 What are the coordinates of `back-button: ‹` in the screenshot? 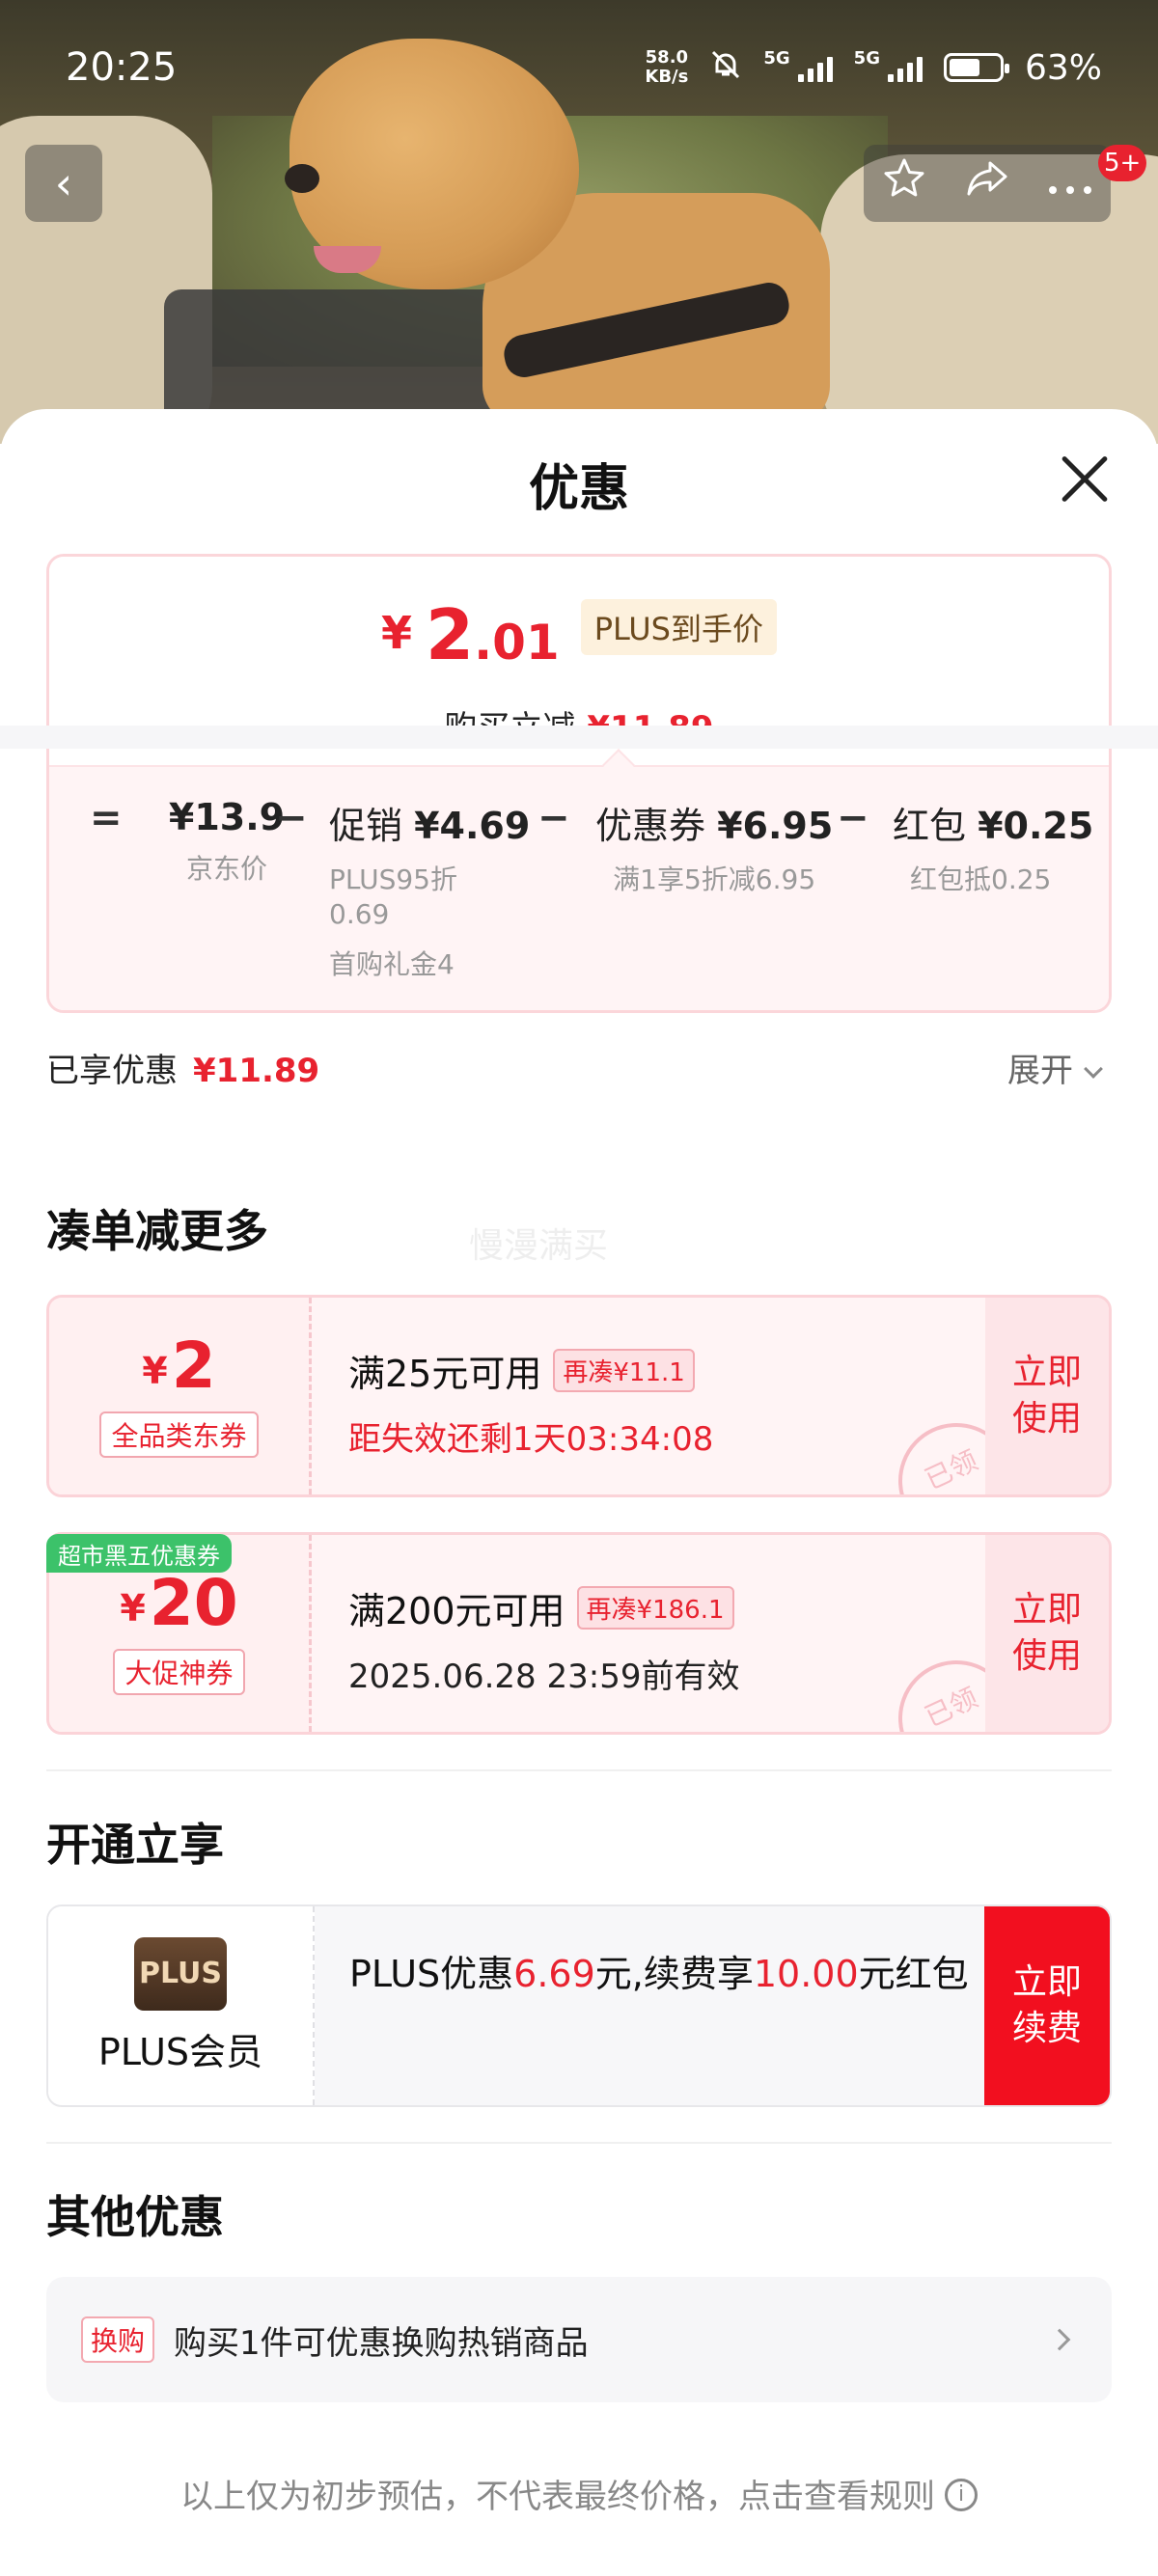 It's located at (63, 184).